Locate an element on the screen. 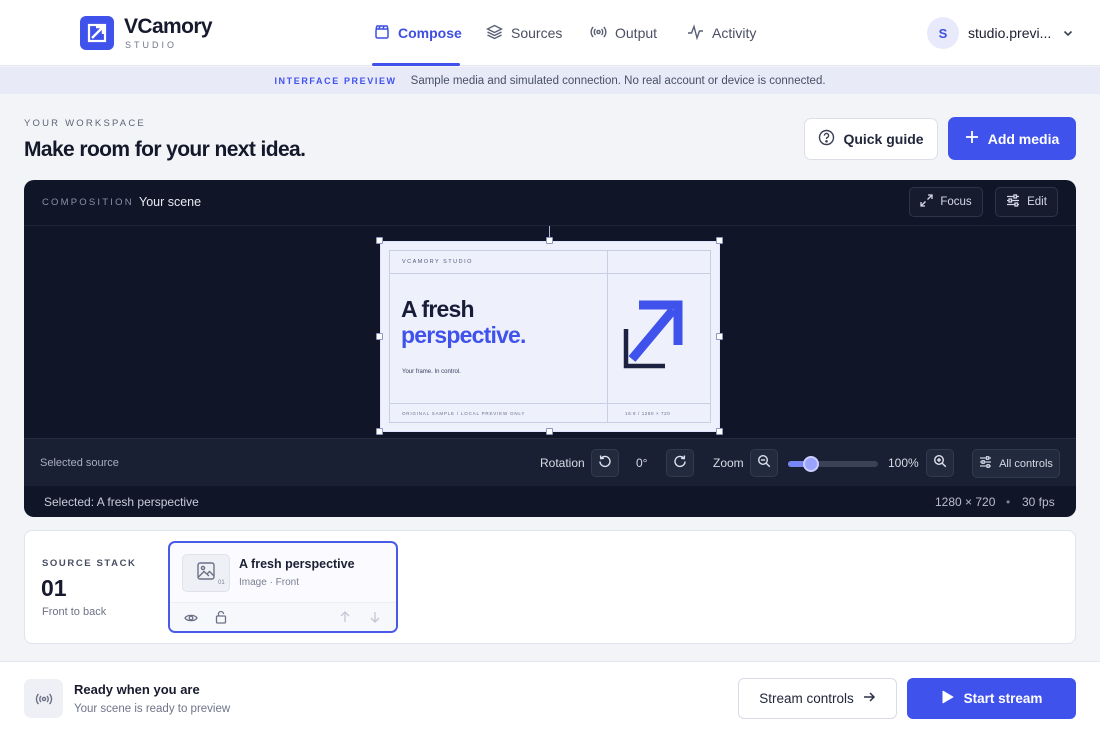 This screenshot has width=1100, height=734. arrow-down-icon is located at coordinates (375, 619).